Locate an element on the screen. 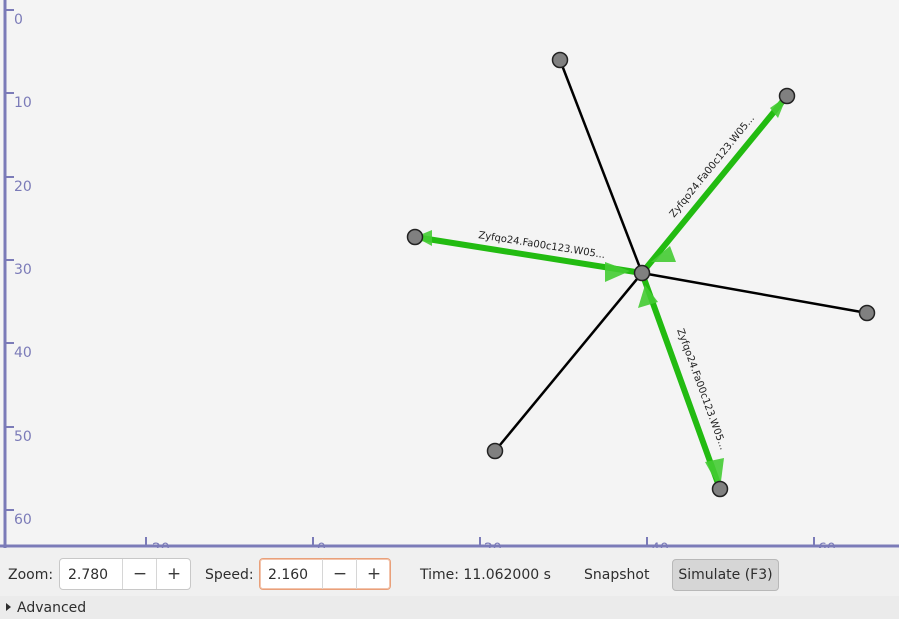 Image resolution: width=899 pixels, height=619 pixels. x-tick-label: 60 is located at coordinates (827, 544).